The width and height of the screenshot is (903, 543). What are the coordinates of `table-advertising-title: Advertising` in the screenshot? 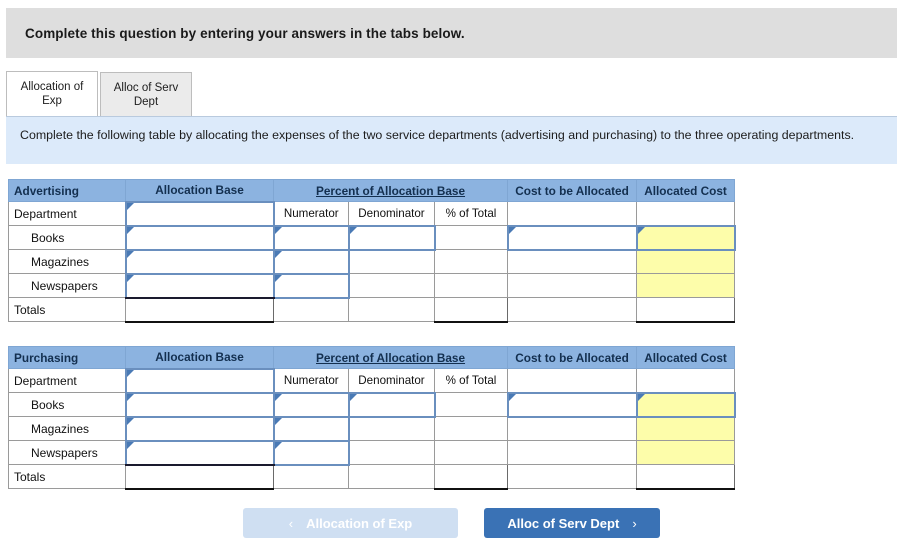 It's located at (67, 190).